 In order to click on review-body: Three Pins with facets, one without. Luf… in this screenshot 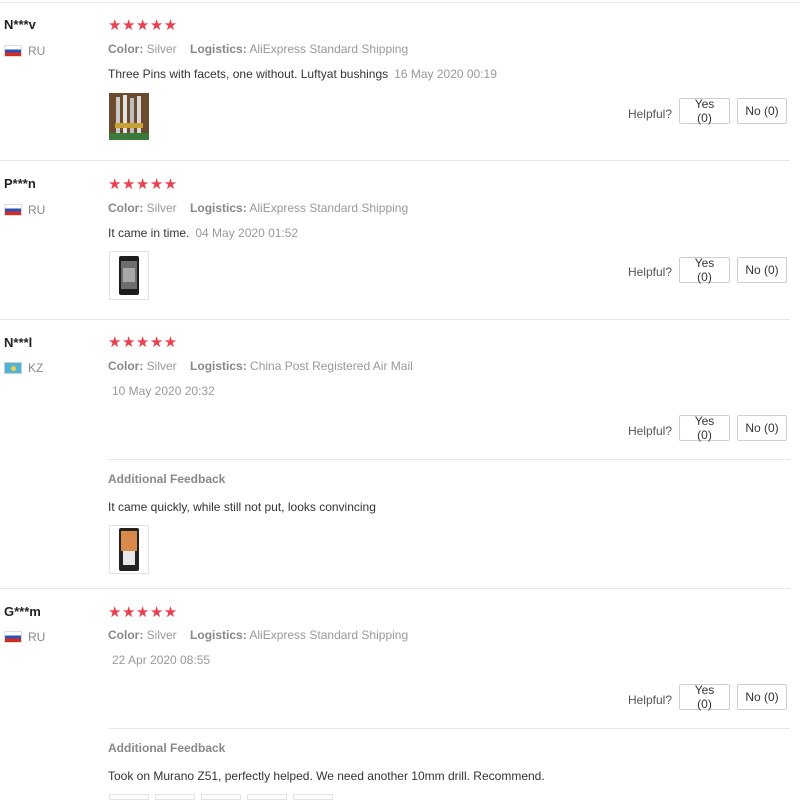, I will do `click(248, 74)`.